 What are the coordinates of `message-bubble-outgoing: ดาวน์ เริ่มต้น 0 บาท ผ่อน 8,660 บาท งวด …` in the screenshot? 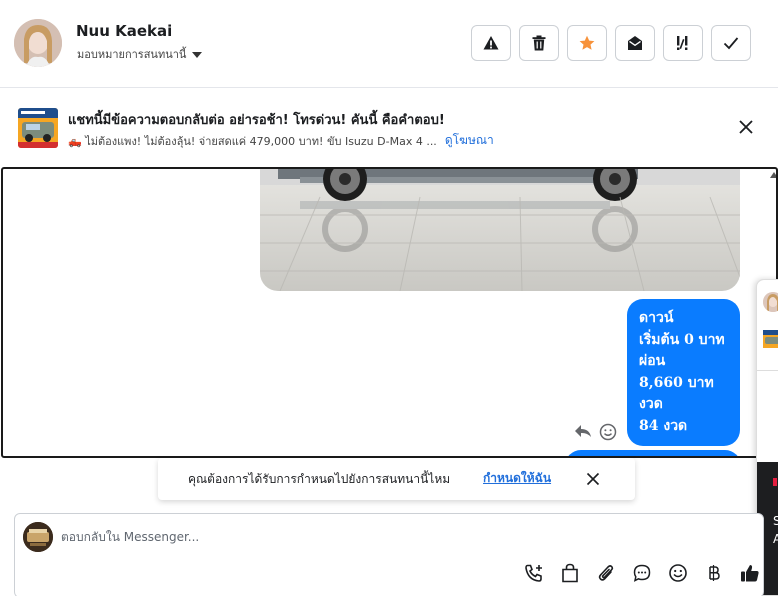 It's located at (683, 372).